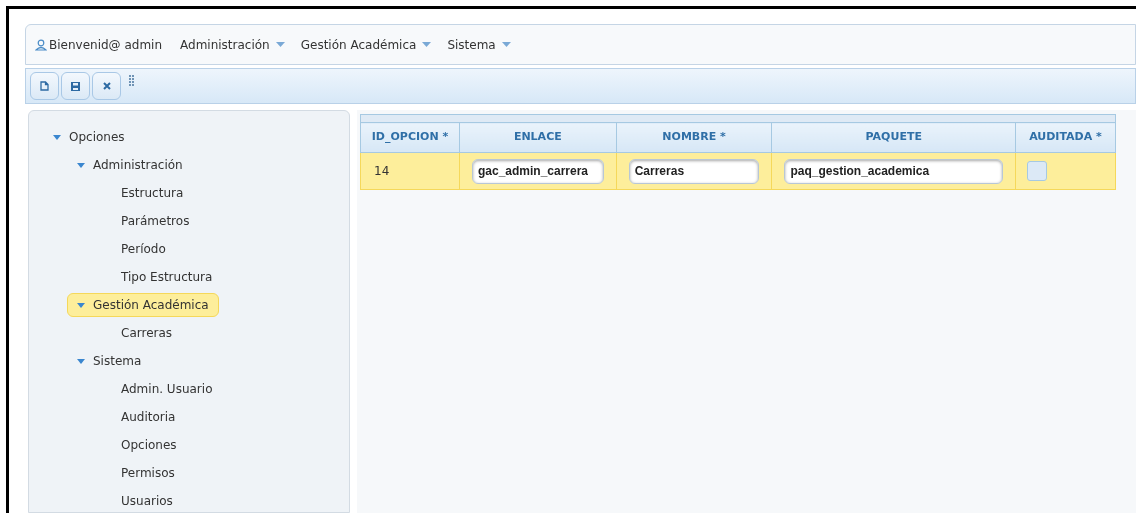  Describe the element at coordinates (41, 44) in the screenshot. I see `user-icon` at that location.